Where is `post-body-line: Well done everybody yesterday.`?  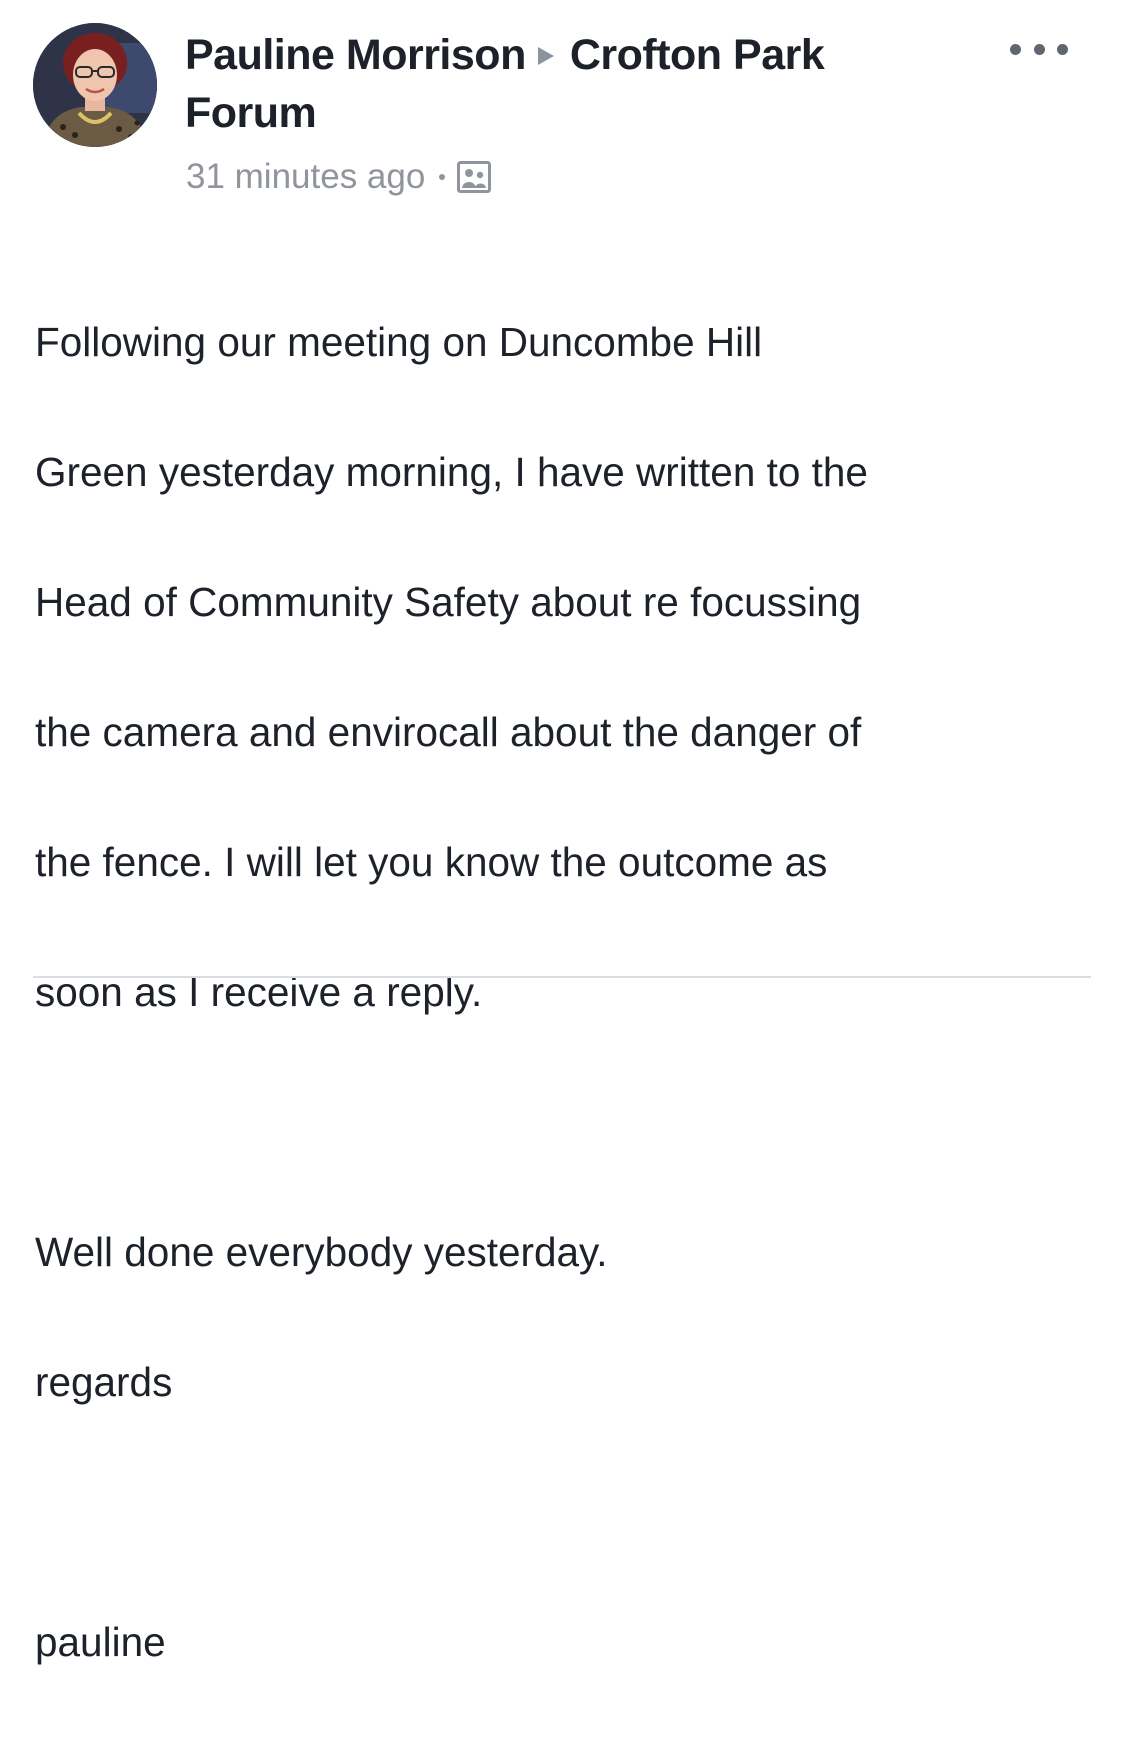
post-body-line: Well done everybody yesterday. is located at coordinates (321, 1252).